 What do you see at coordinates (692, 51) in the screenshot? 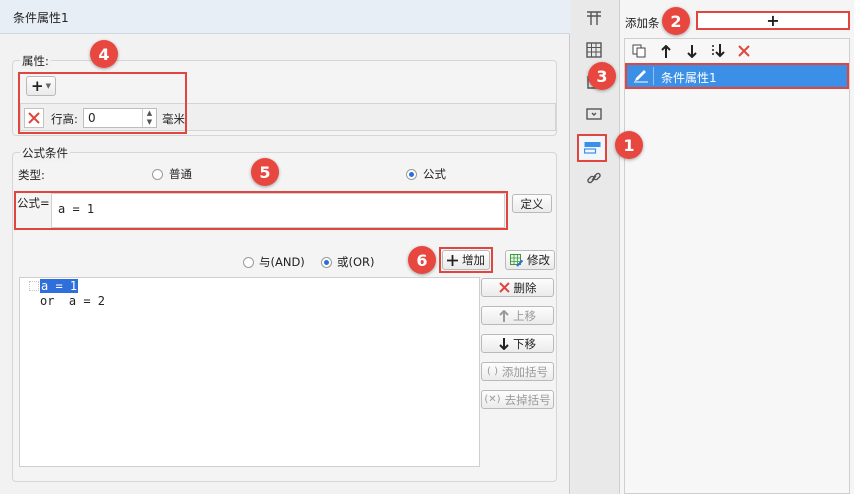
I see `move-down-icon` at bounding box center [692, 51].